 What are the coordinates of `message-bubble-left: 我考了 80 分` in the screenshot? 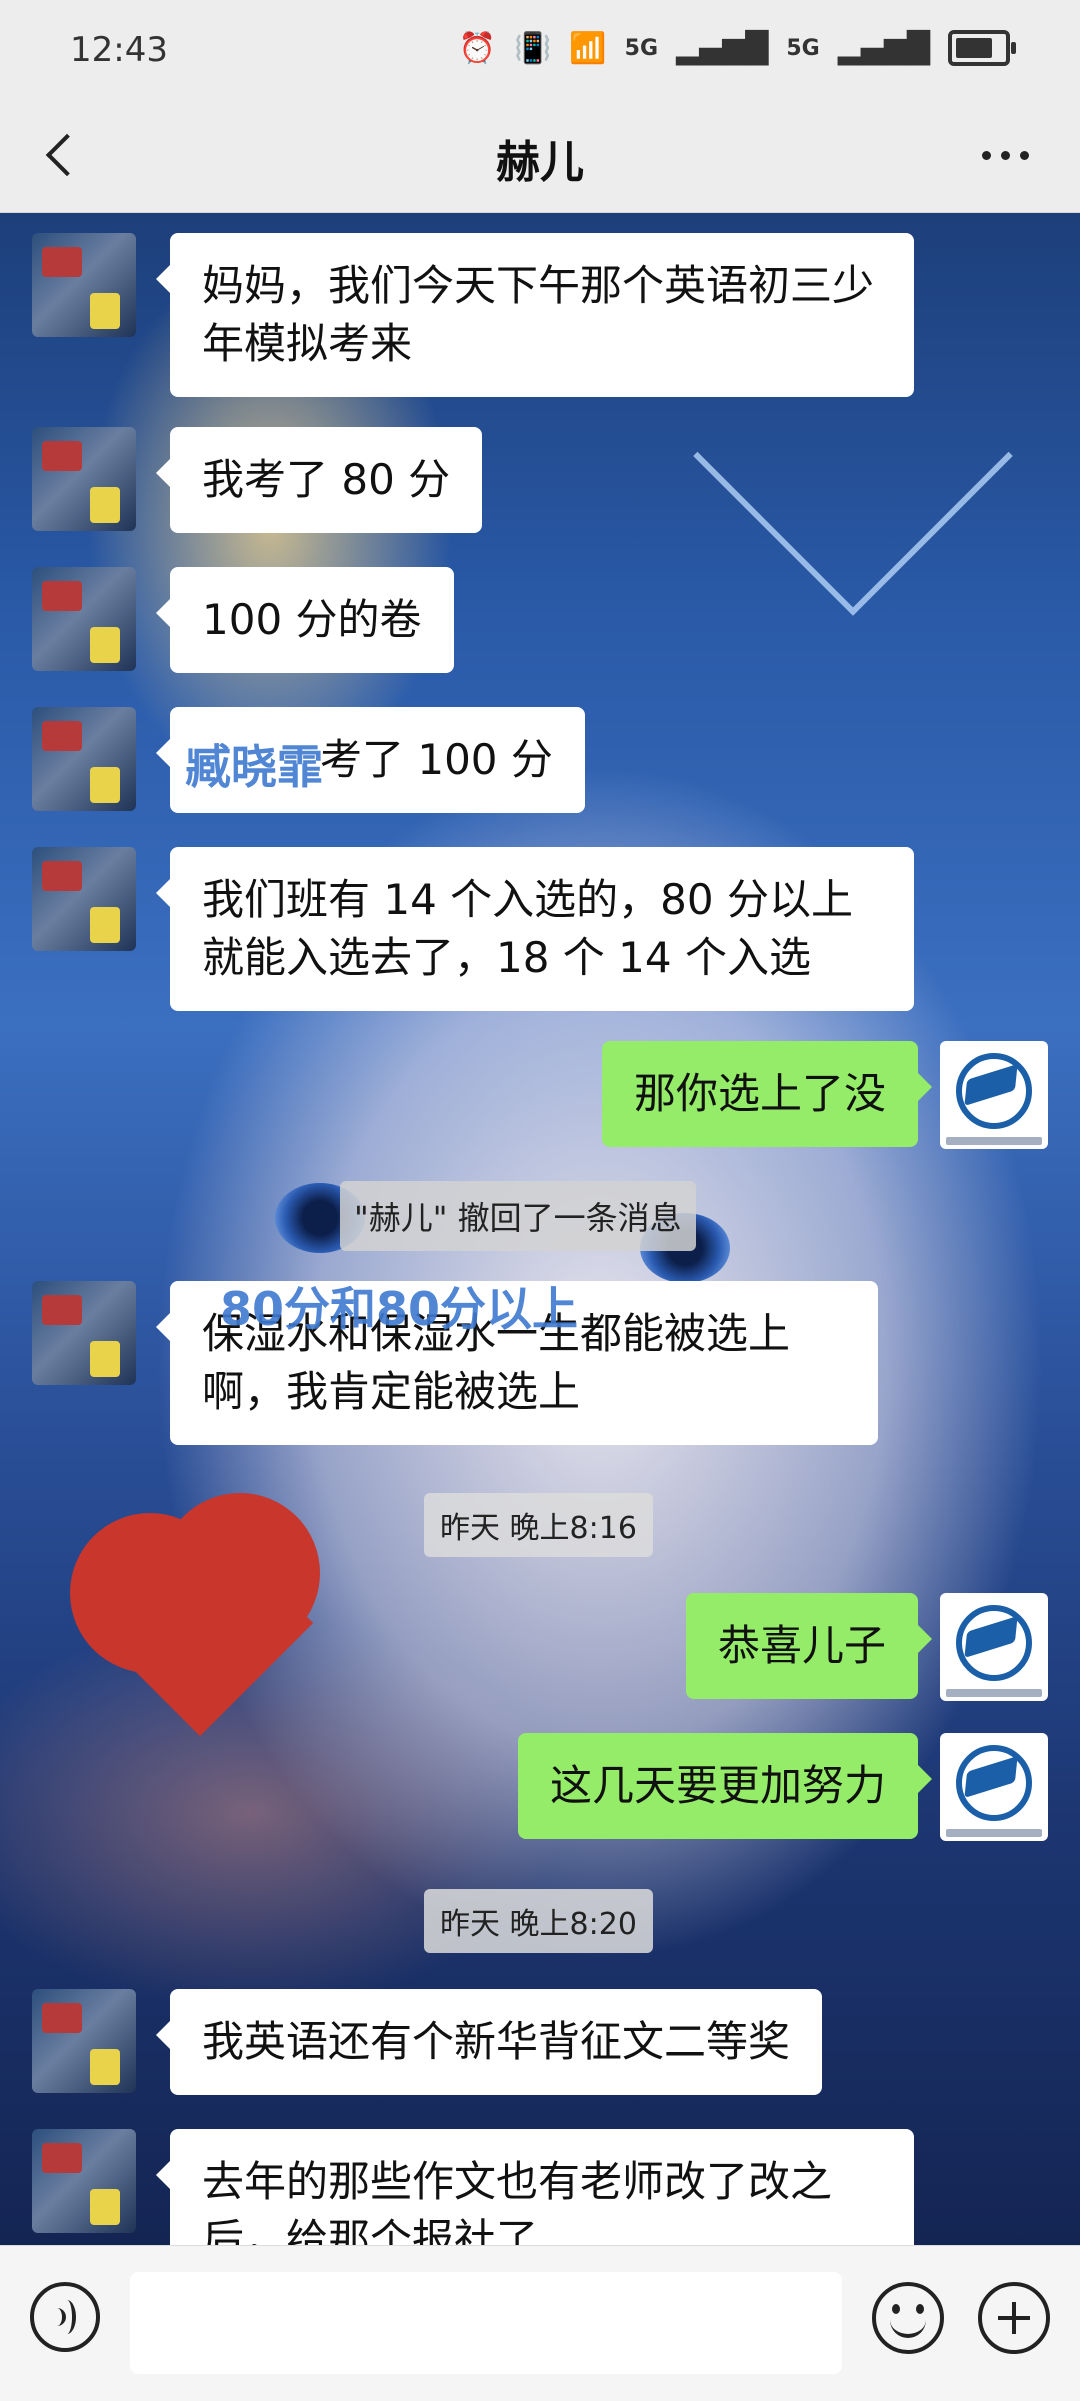 It's located at (319, 480).